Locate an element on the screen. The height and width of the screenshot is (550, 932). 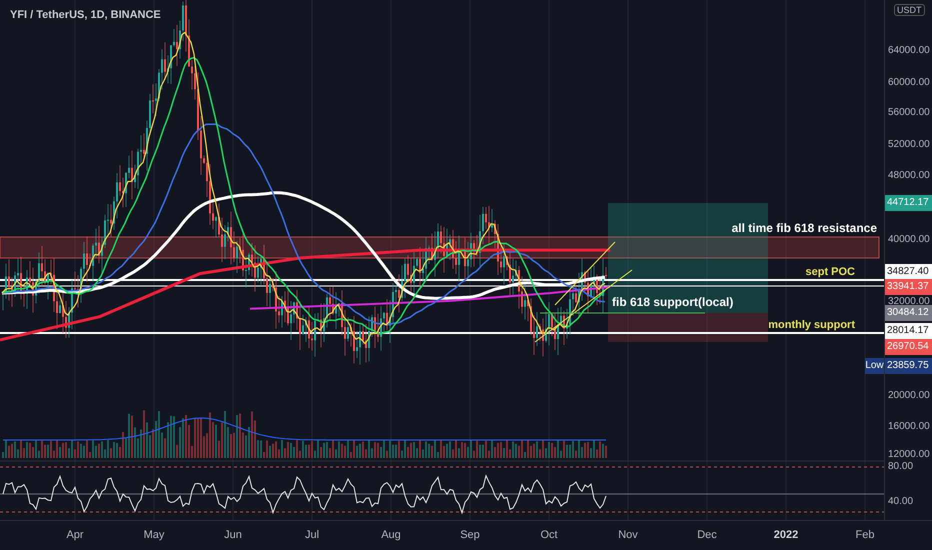
chart-annotation: fib 618 support(local) is located at coordinates (673, 302).